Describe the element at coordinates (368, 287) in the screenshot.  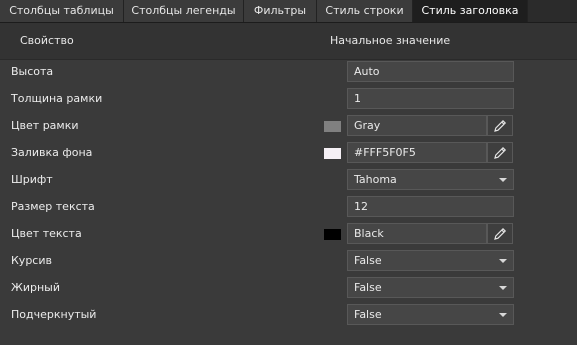
I see `bold-select-value: False` at that location.